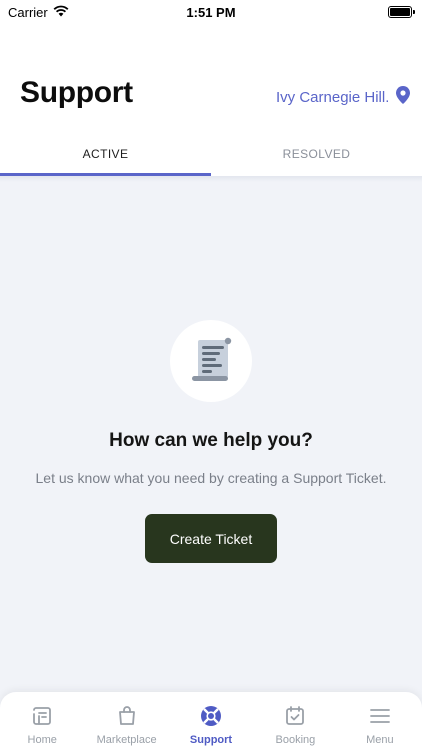 The height and width of the screenshot is (750, 422). Describe the element at coordinates (380, 716) in the screenshot. I see `menu-icon` at that location.